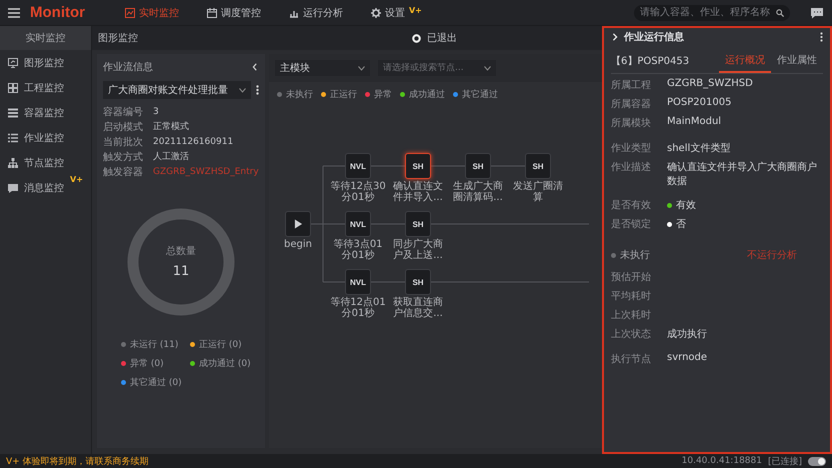 The image size is (832, 468). What do you see at coordinates (171, 157) in the screenshot?
I see `field-value: 人工激活` at bounding box center [171, 157].